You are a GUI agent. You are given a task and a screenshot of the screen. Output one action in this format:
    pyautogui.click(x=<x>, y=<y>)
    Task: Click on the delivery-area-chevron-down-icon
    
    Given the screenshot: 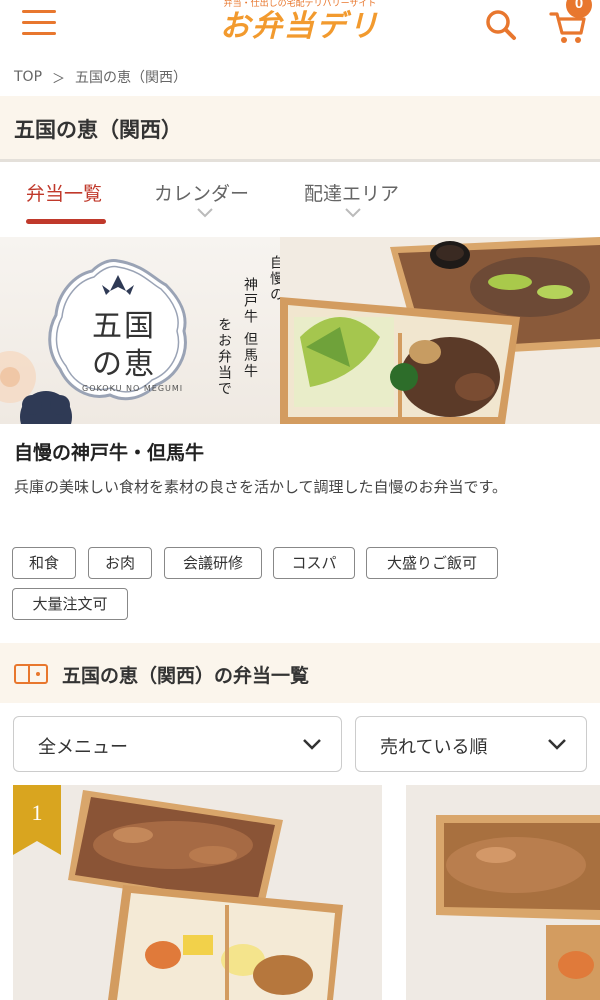 What is the action you would take?
    pyautogui.click(x=353, y=213)
    